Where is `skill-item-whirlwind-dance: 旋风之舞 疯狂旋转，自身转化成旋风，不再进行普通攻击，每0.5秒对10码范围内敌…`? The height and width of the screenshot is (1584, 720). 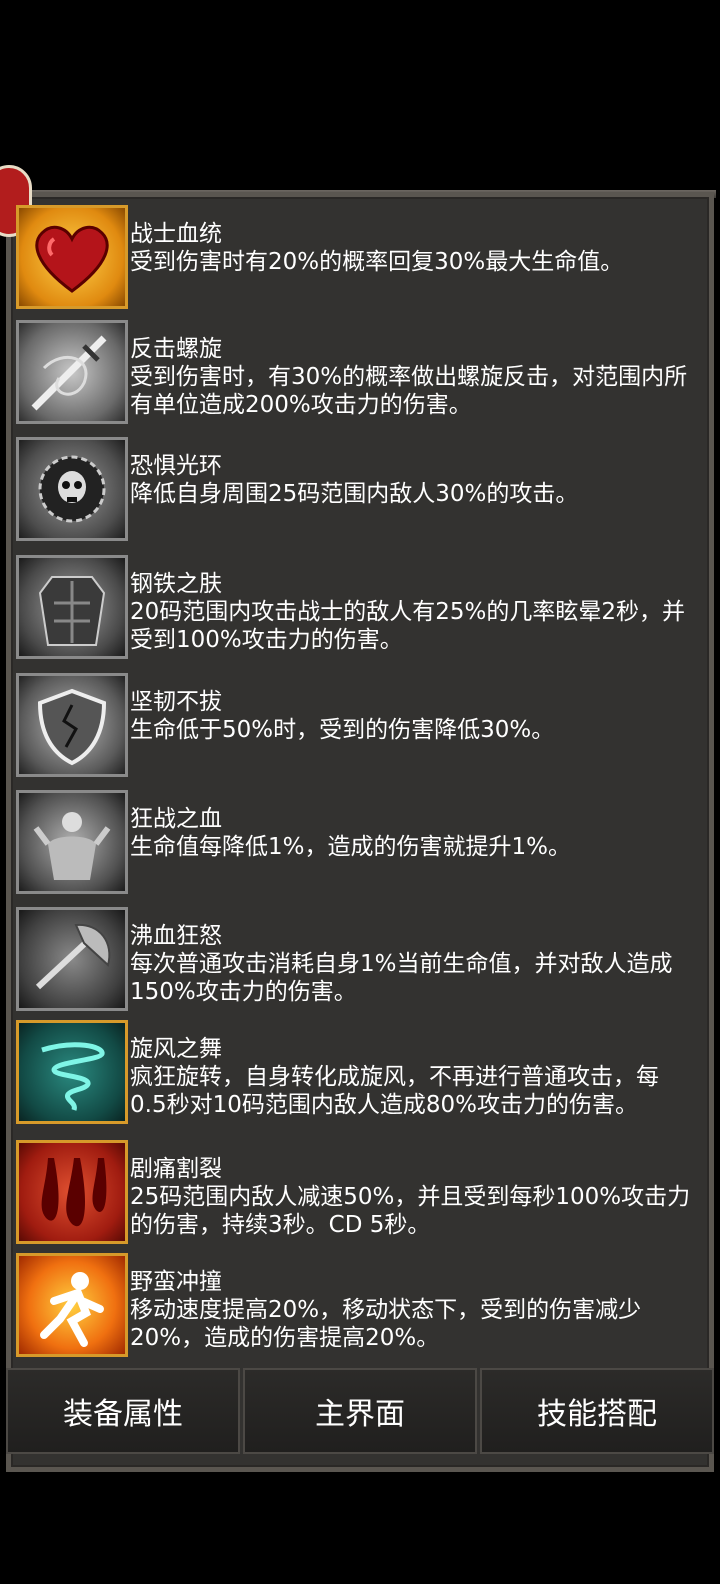
skill-item-whirlwind-dance: 旋风之舞 疯狂旋转，自身转化成旋风，不再进行普通攻击，每0.5秒对10码范围内敌… is located at coordinates (361, 1076).